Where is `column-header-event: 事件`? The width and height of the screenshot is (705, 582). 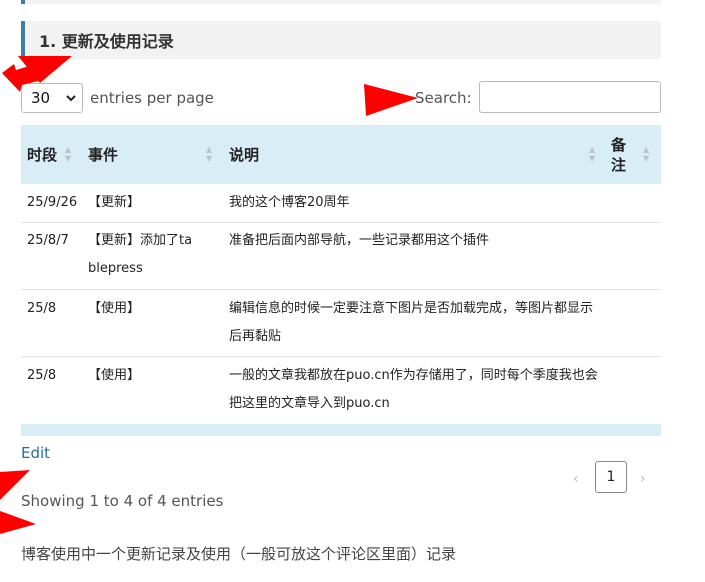
column-header-event: 事件 is located at coordinates (103, 154).